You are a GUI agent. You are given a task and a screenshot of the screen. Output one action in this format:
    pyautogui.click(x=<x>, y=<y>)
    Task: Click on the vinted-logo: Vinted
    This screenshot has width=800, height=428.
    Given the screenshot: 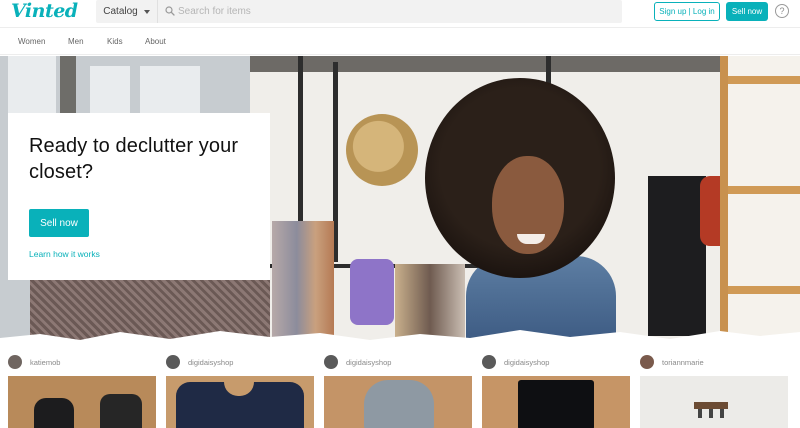 What is the action you would take?
    pyautogui.click(x=44, y=11)
    